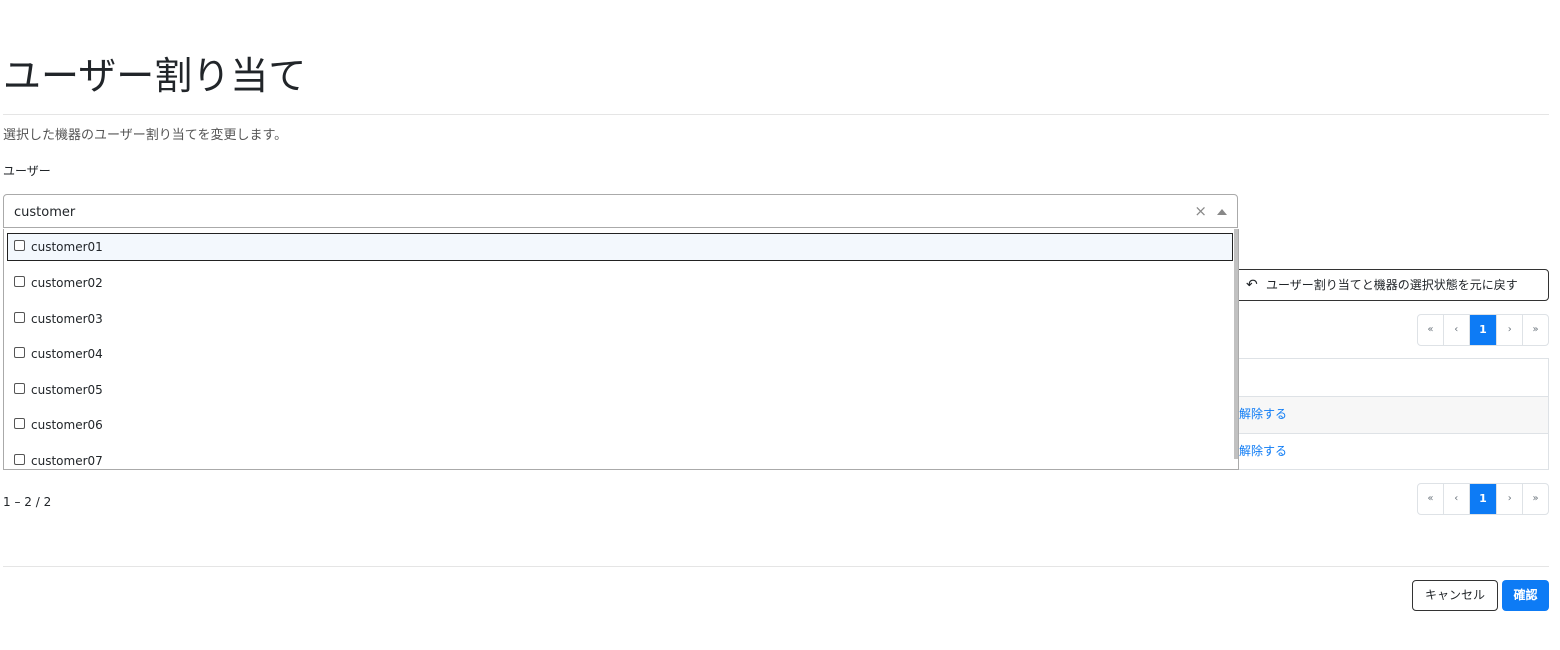 The height and width of the screenshot is (650, 1560). Describe the element at coordinates (1252, 285) in the screenshot. I see `undo-icon: ↶` at that location.